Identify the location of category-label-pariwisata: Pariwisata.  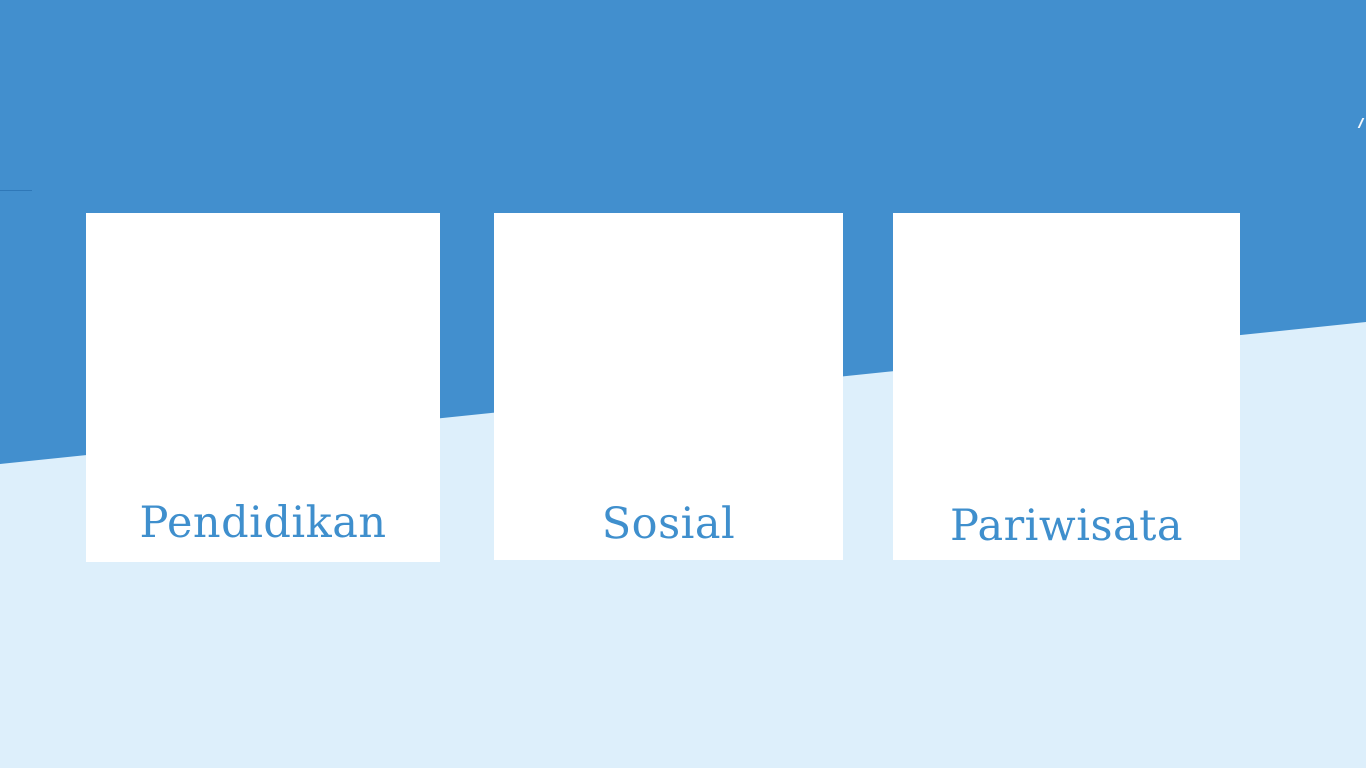
(1066, 526).